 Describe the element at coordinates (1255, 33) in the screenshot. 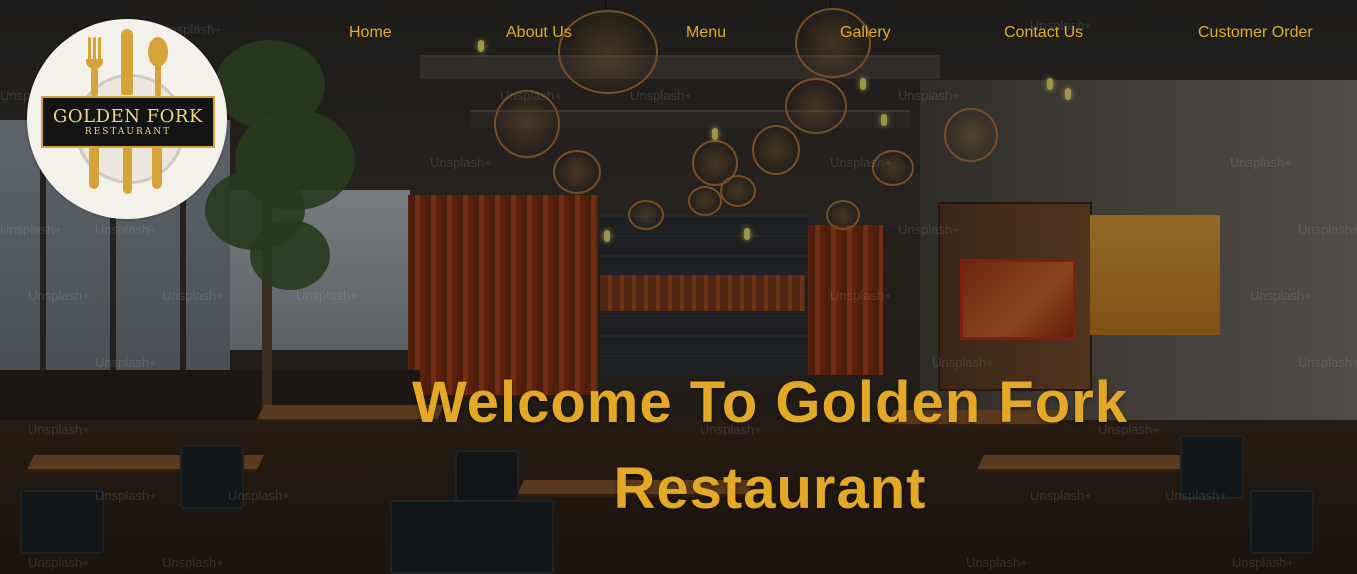

I see `nav-customer-order-link: Customer Order` at that location.